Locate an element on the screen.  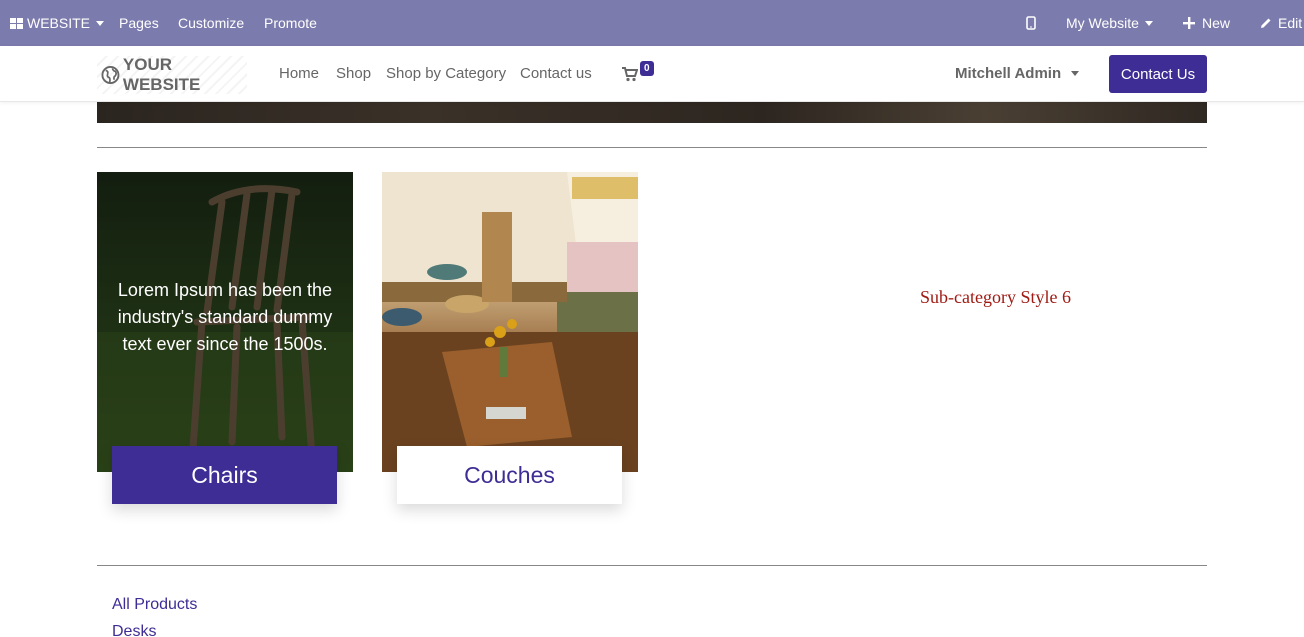
link-all-products: All Products is located at coordinates (154, 605).